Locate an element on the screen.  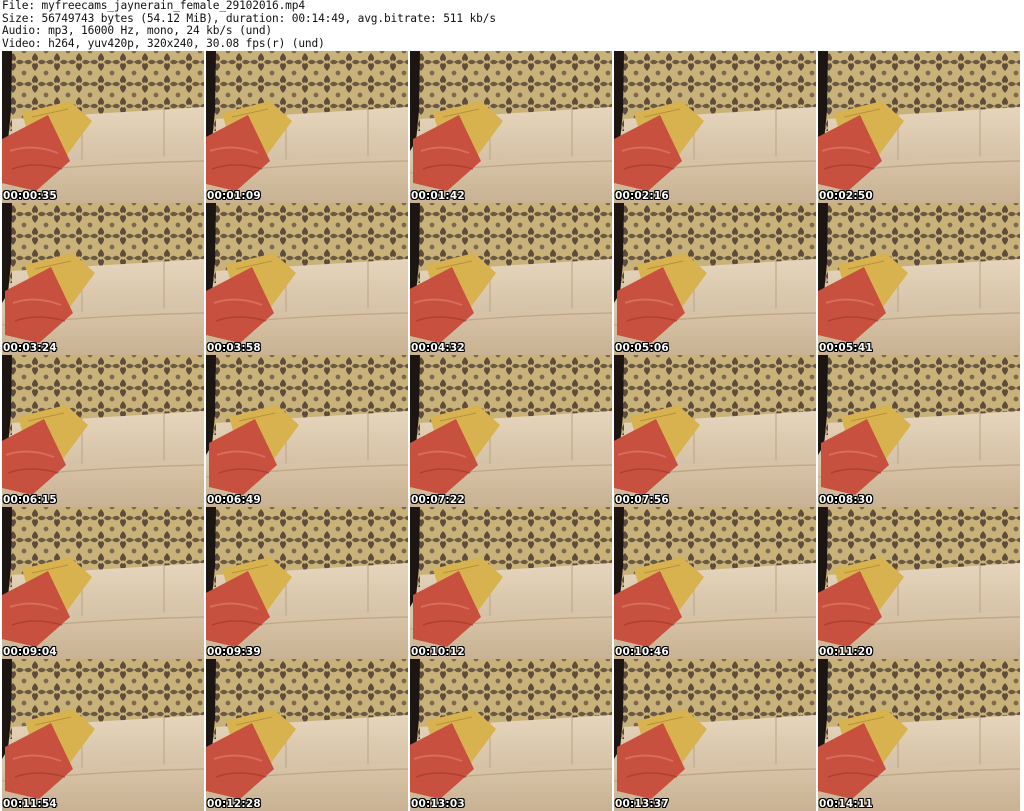
video-thumbnail: 00:06:15 is located at coordinates (103, 431).